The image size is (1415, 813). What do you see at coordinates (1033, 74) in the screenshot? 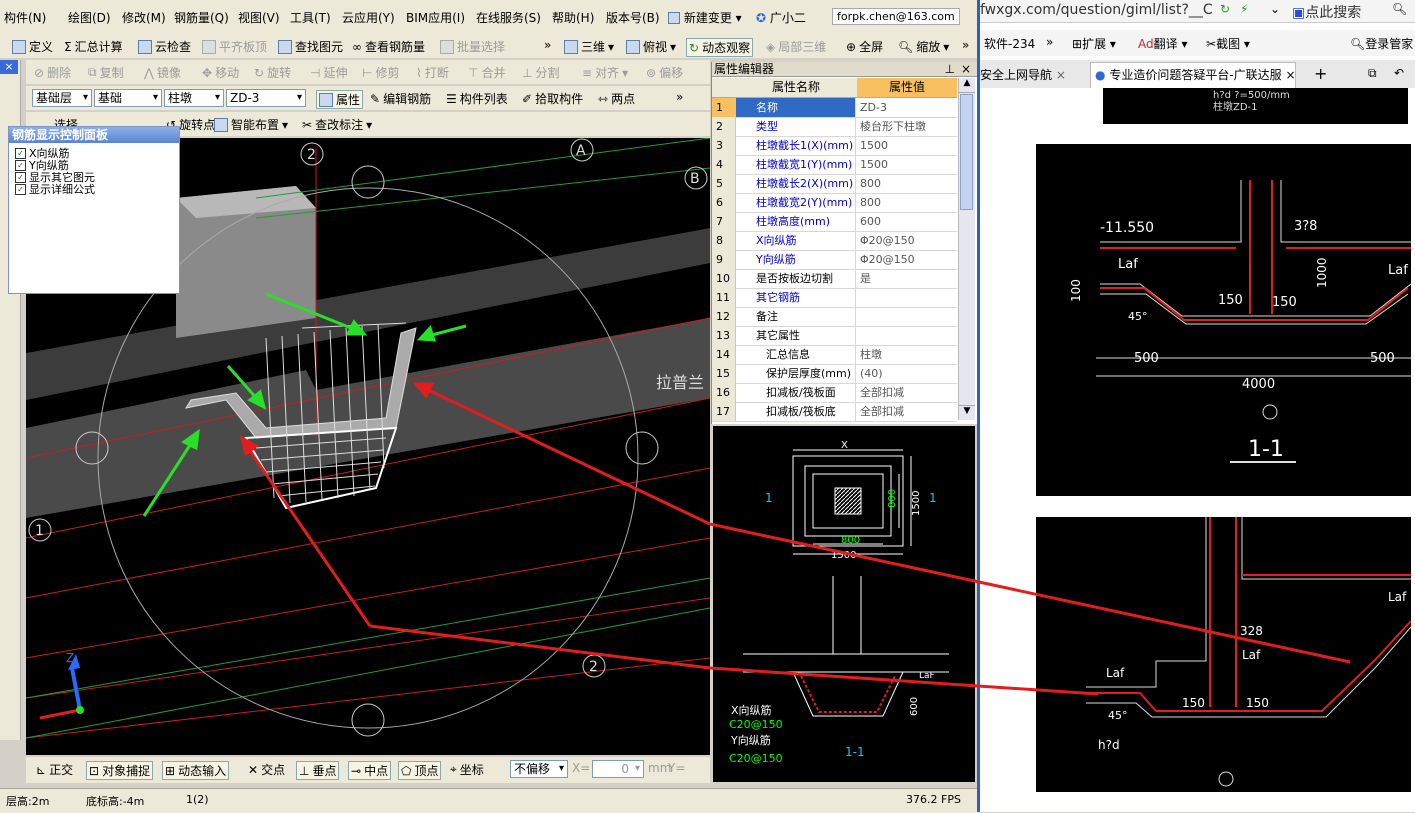
I see `tab-safe-nav: 安全上网导航 ×` at bounding box center [1033, 74].